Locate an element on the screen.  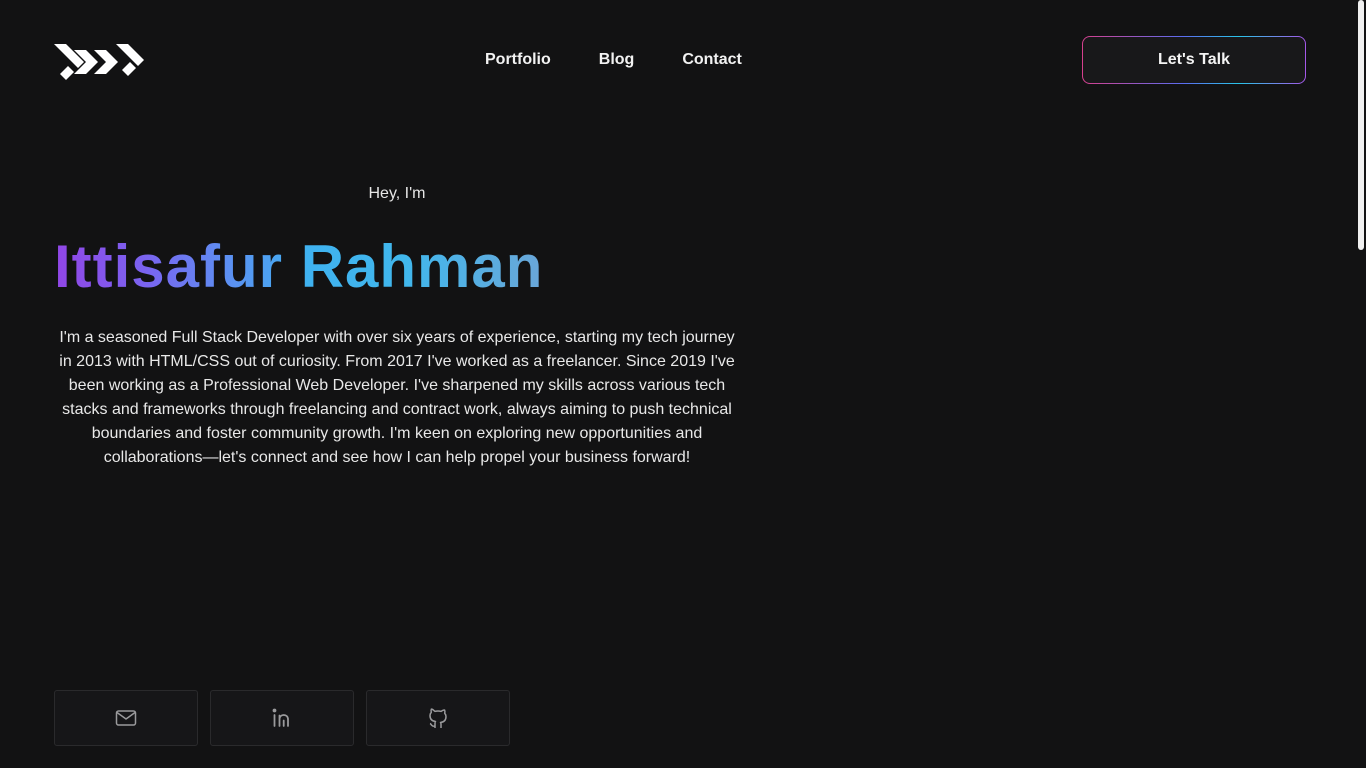
page-scrollbar is located at coordinates (1361, 384).